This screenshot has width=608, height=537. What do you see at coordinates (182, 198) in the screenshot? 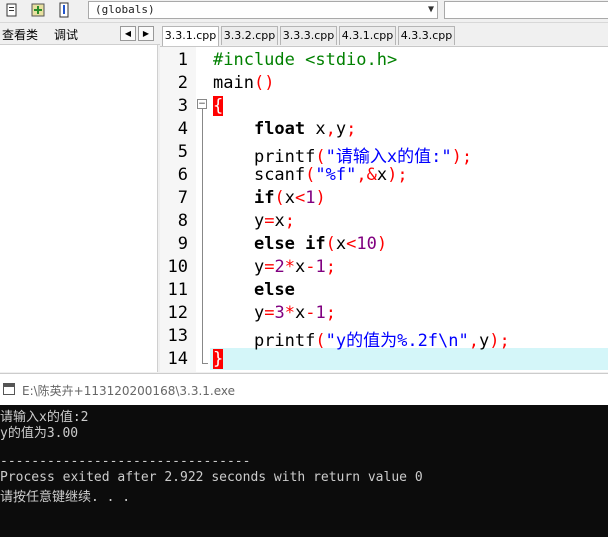
I see `line-number: 7` at bounding box center [182, 198].